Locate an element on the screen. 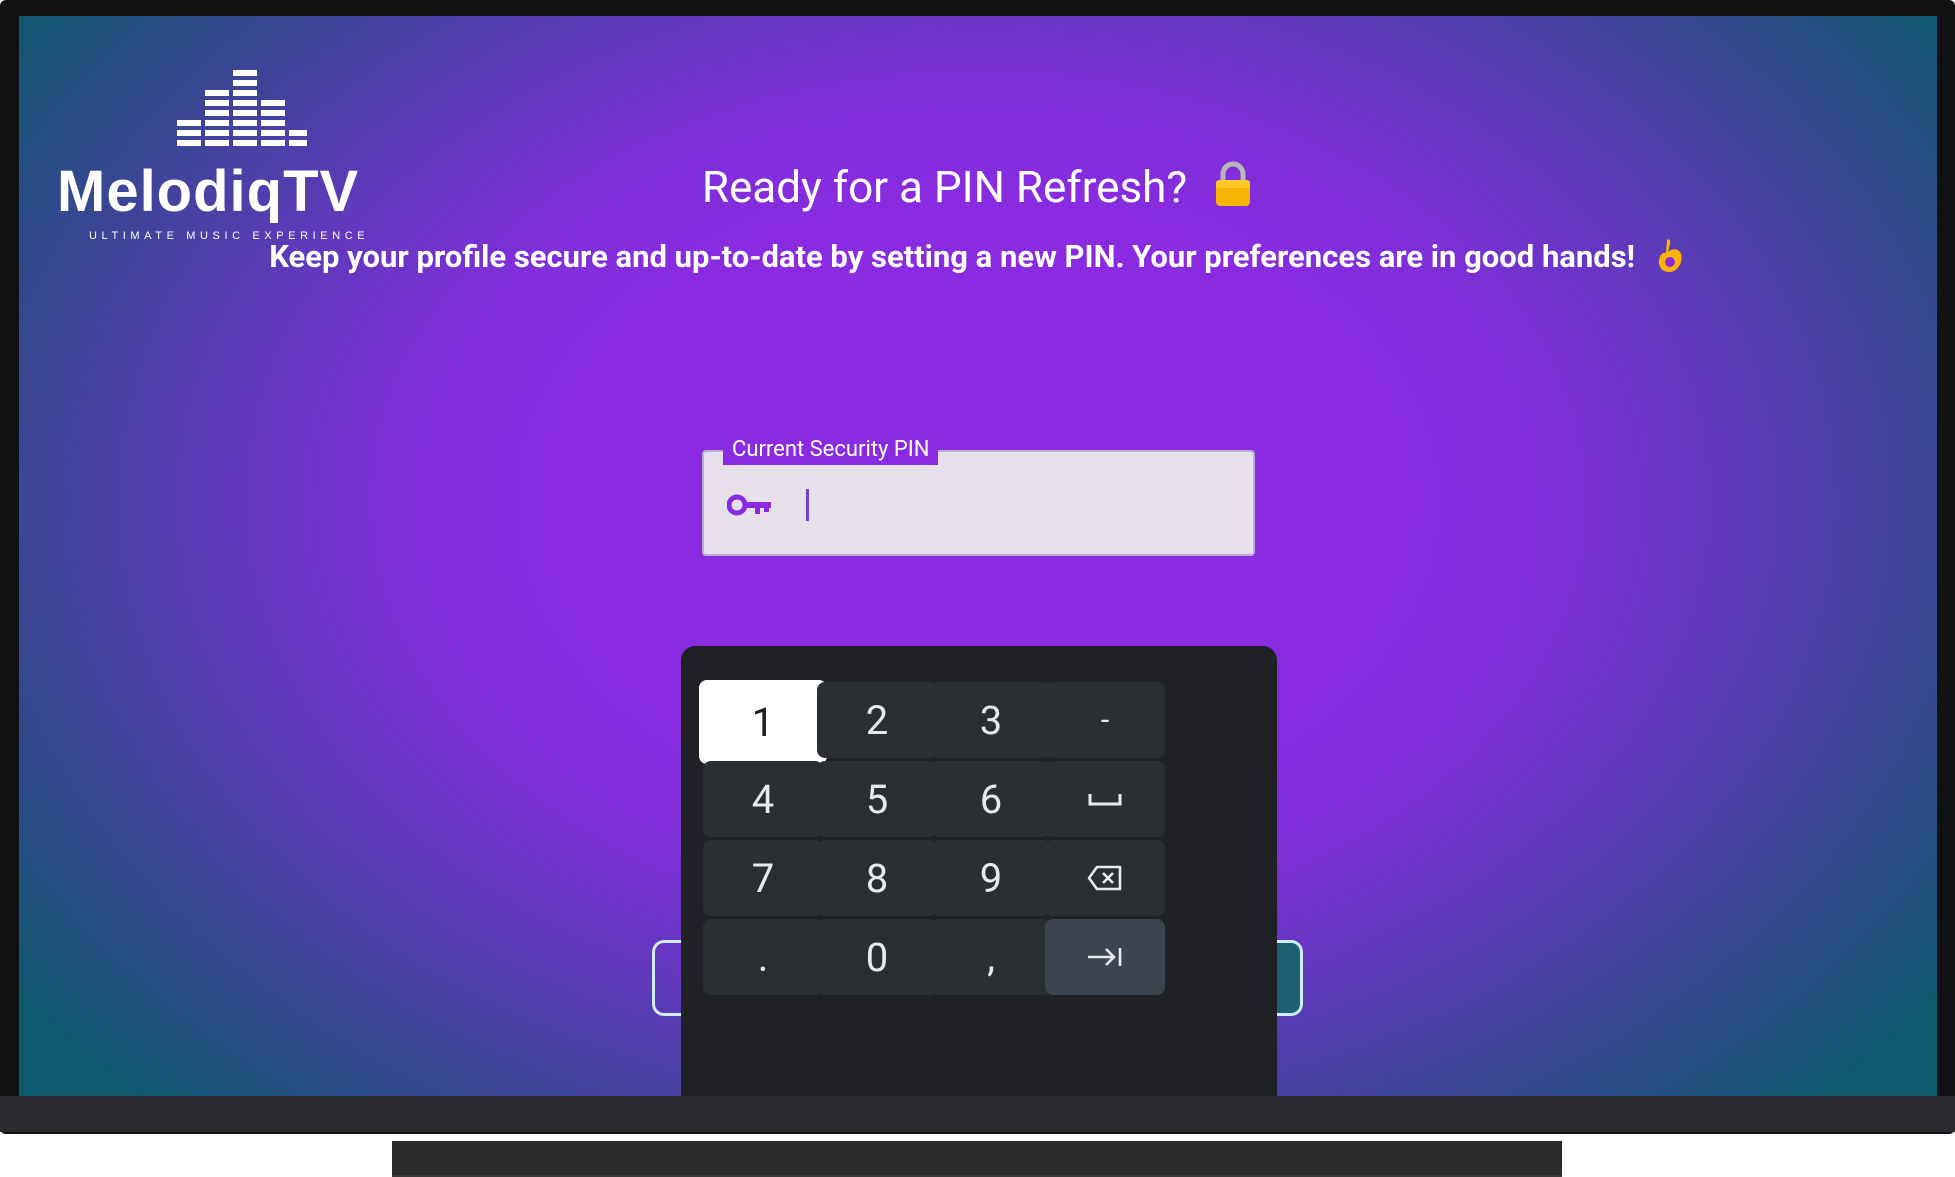 The width and height of the screenshot is (1955, 1177). key-1: 1 is located at coordinates (763, 722).